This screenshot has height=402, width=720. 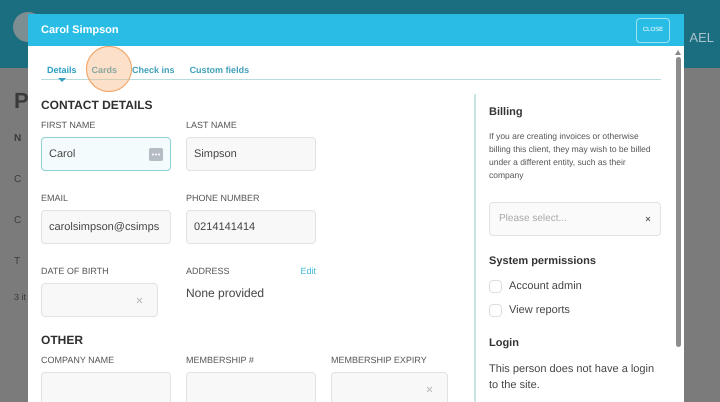 What do you see at coordinates (504, 343) in the screenshot?
I see `section-title: Login` at bounding box center [504, 343].